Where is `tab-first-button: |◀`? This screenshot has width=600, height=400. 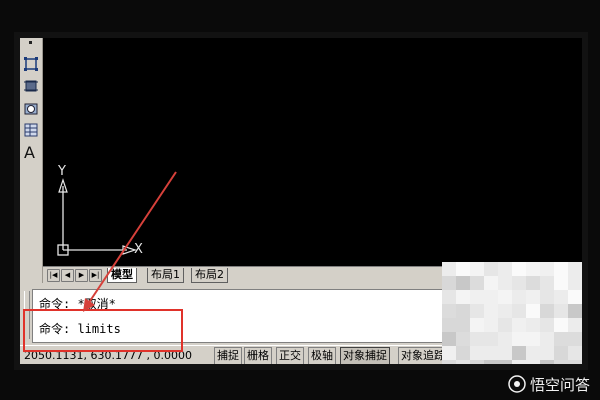
tab-first-button: |◀ is located at coordinates (53, 275).